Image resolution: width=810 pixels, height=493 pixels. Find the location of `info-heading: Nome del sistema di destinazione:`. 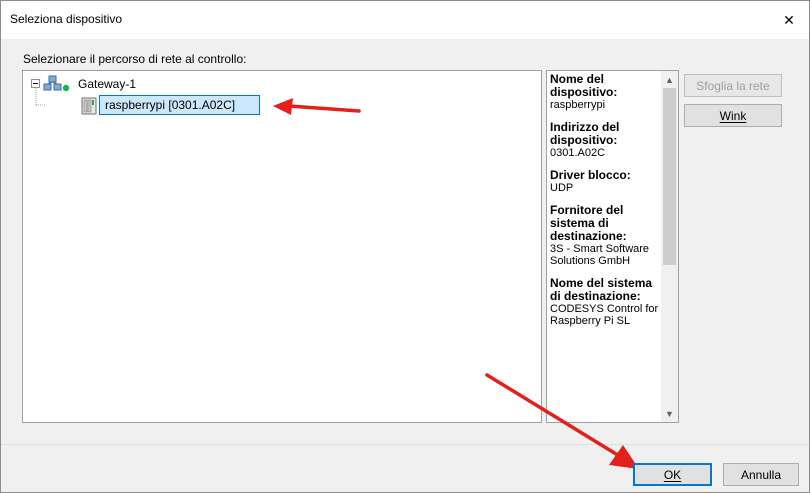

info-heading: Nome del sistema di destinazione: is located at coordinates (601, 289).